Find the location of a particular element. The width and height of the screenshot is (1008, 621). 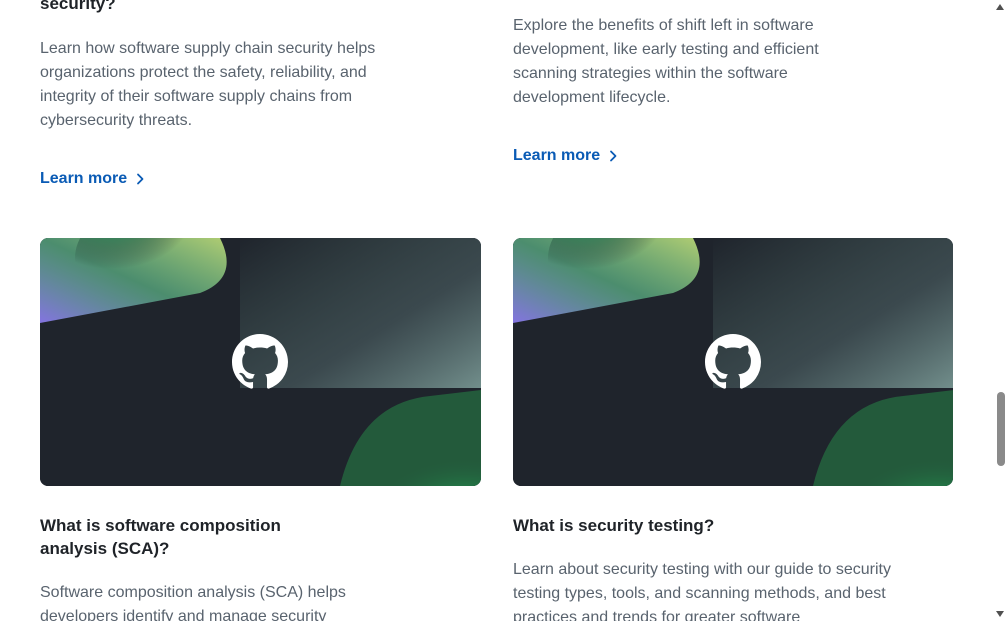

card-title: What is security testing? is located at coordinates (733, 525).